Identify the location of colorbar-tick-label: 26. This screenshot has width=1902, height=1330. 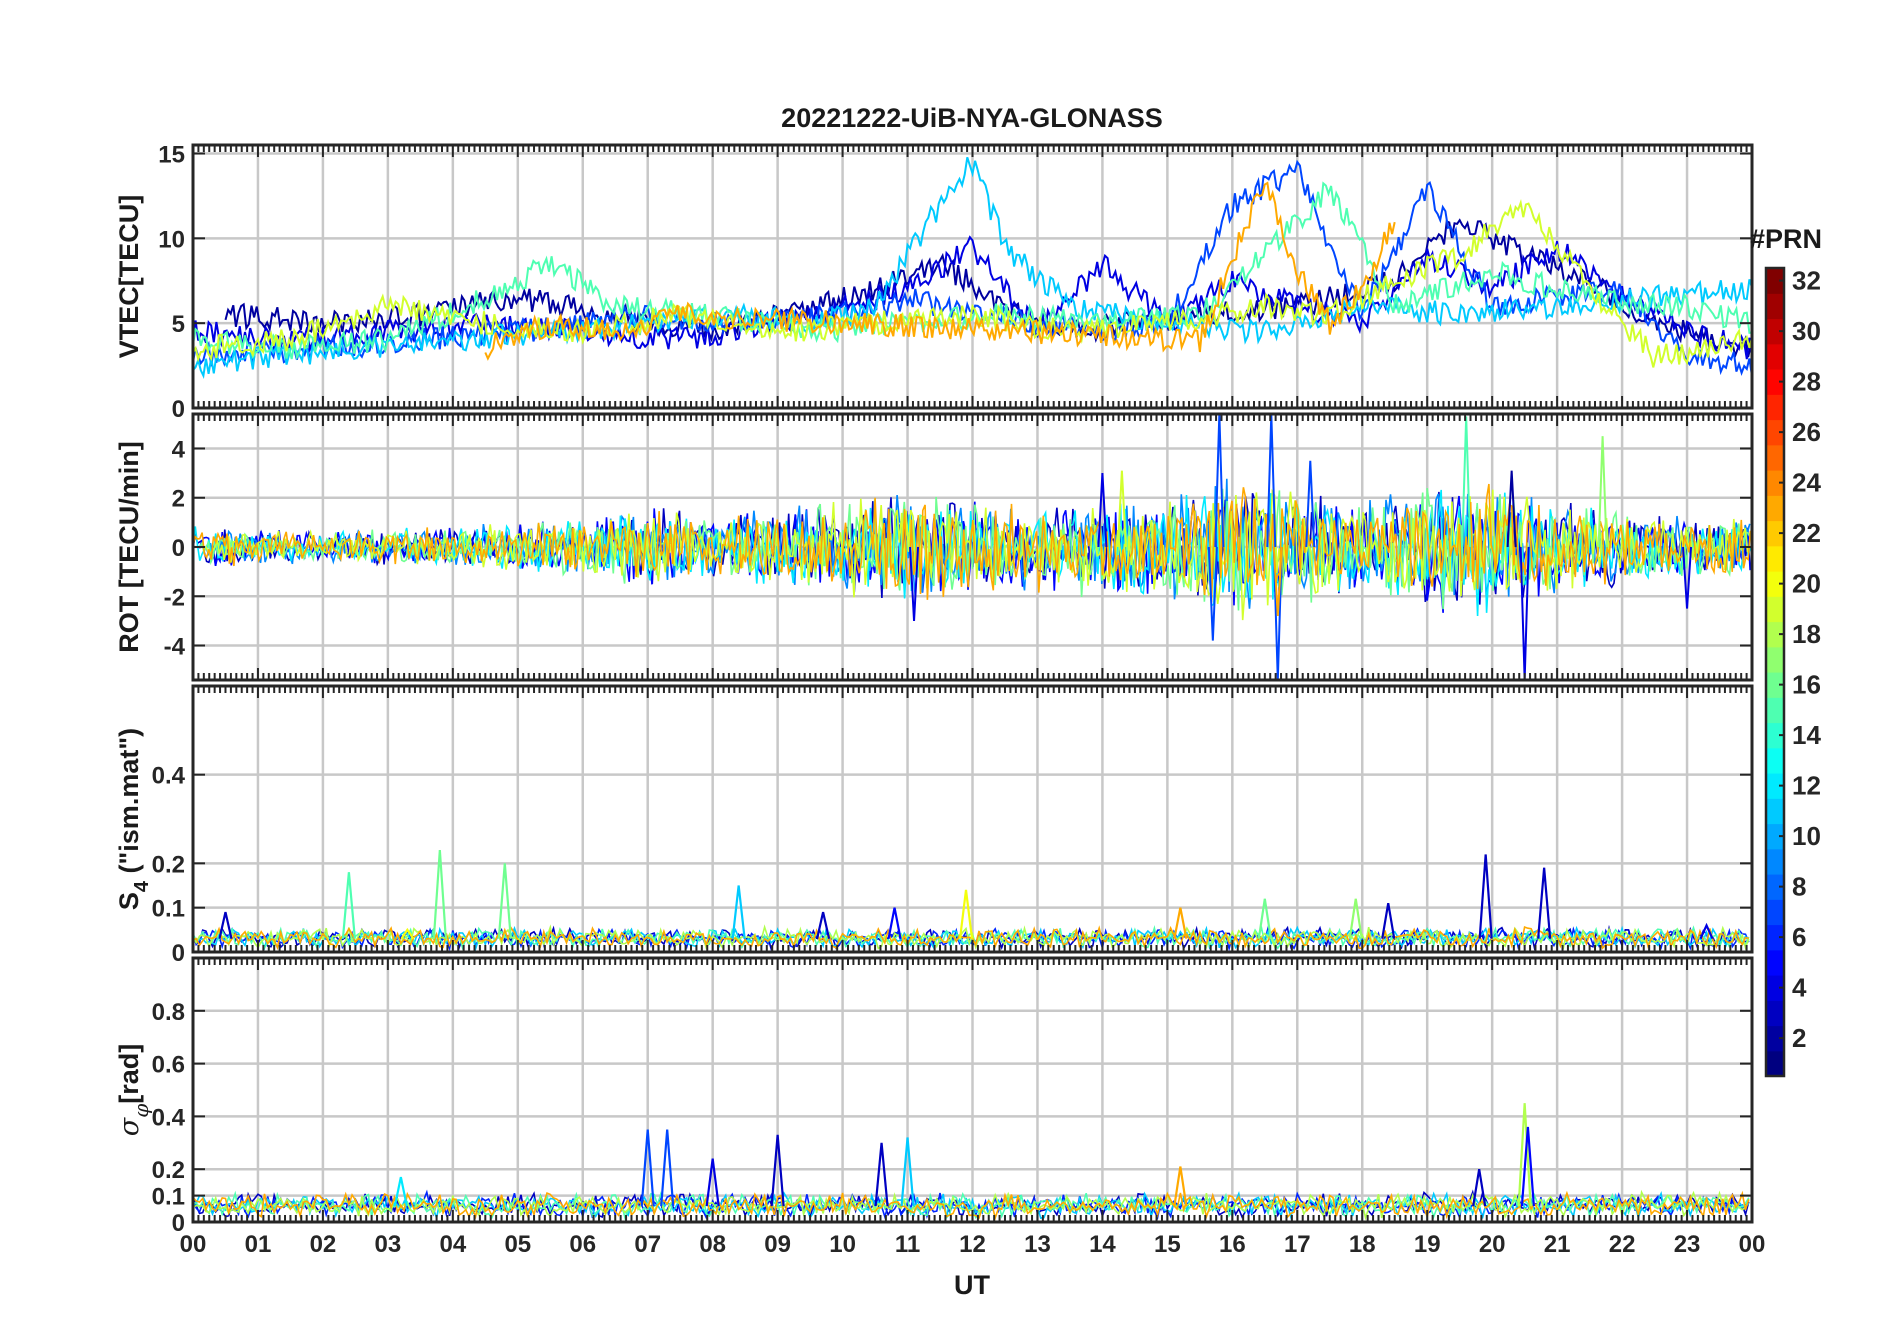
(1806, 432).